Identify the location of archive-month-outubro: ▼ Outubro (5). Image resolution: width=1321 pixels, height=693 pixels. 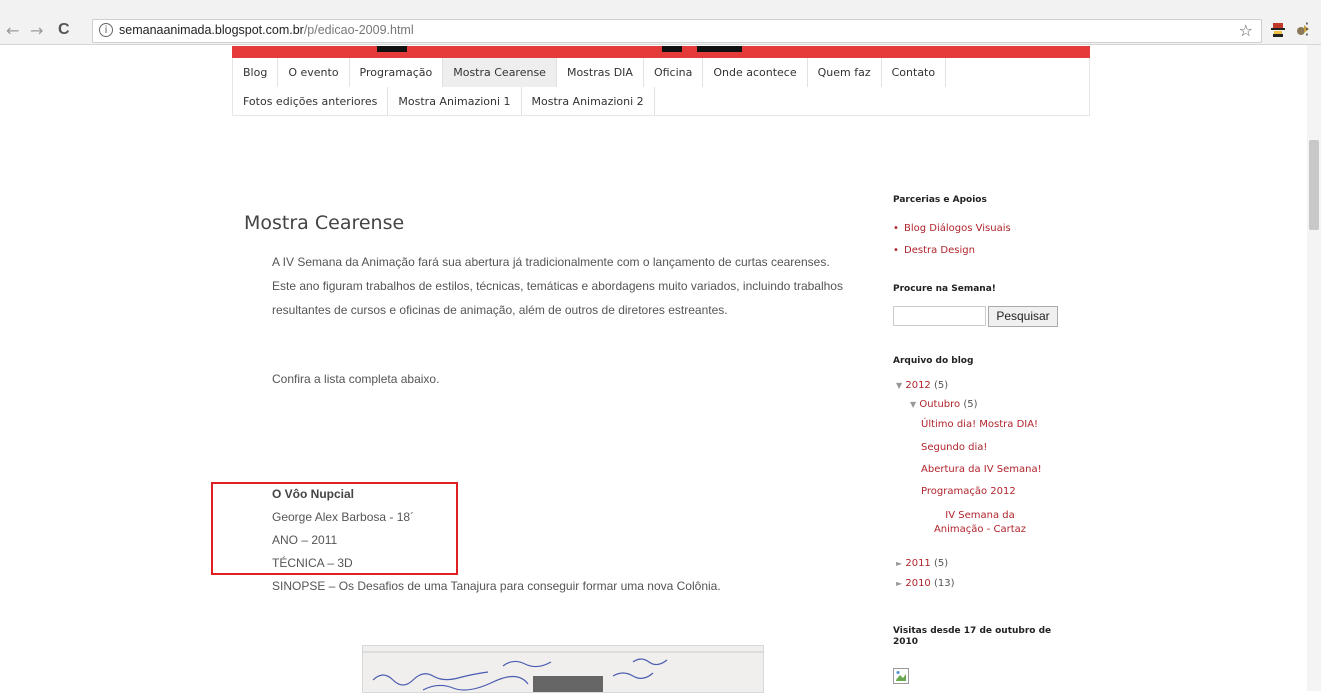
(944, 404).